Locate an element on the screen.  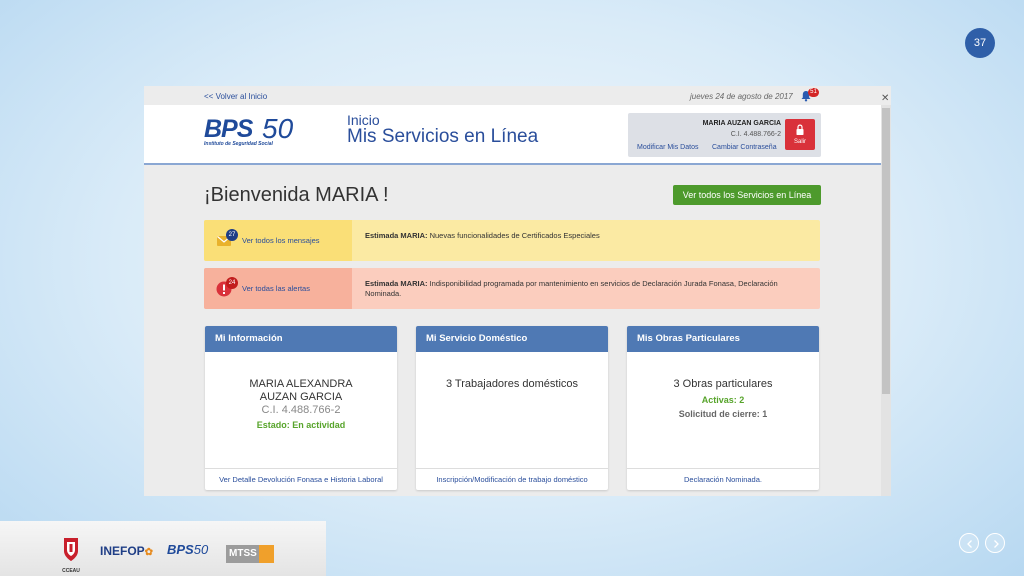
scrollbar-thumb is located at coordinates (886, 251).